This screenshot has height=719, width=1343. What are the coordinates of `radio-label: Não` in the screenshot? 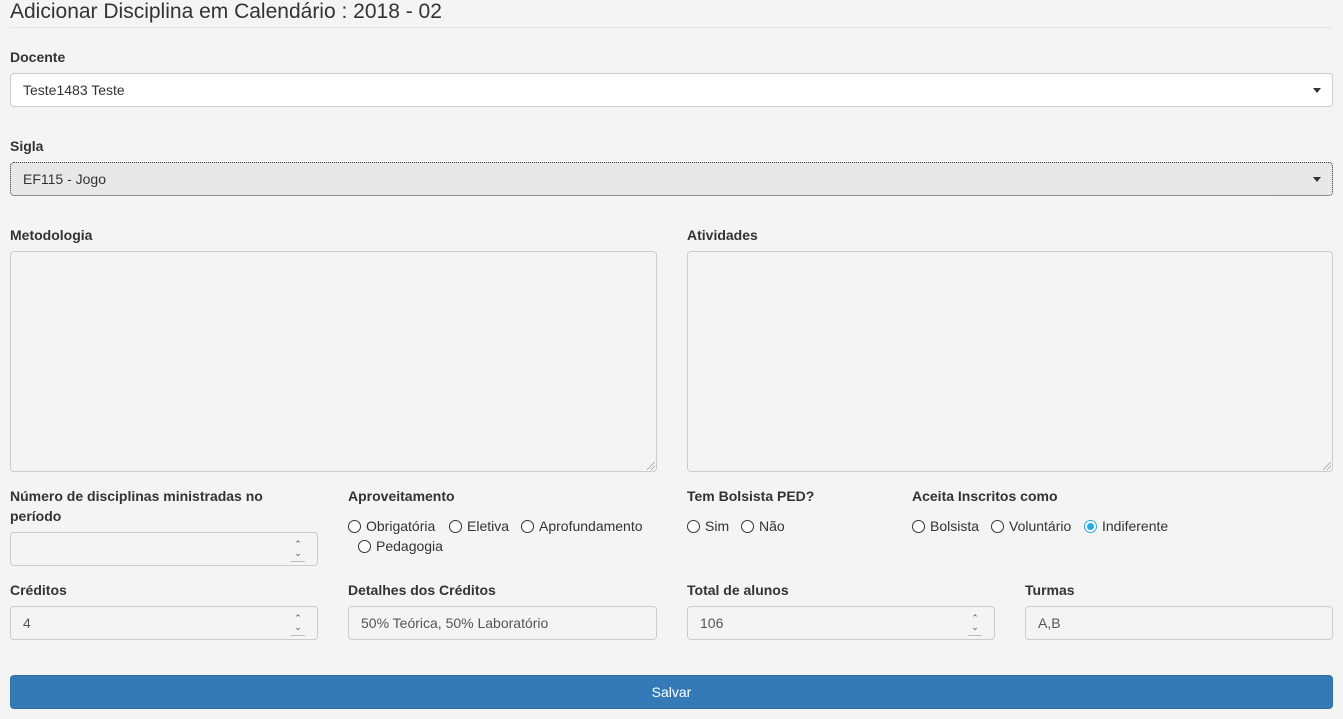 It's located at (772, 526).